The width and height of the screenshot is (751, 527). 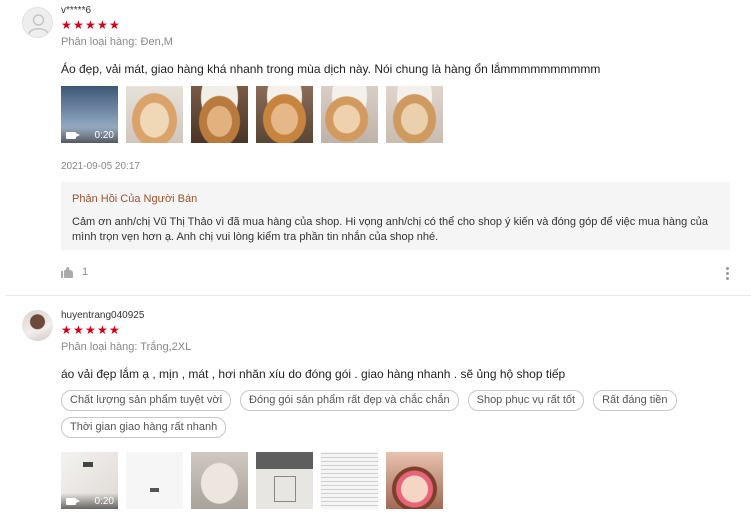 I want to click on review-tag: Shop phục vụ rất tốt, so click(x=526, y=400).